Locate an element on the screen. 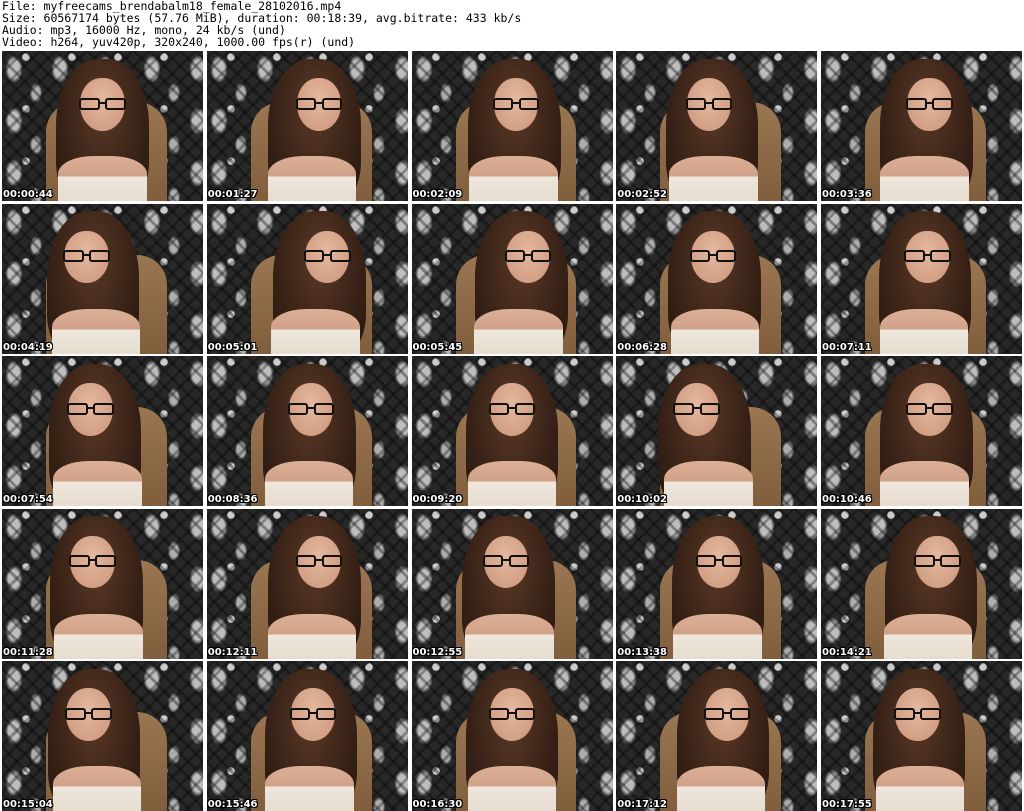  frame-timestamp: 00:17:55 is located at coordinates (847, 804).